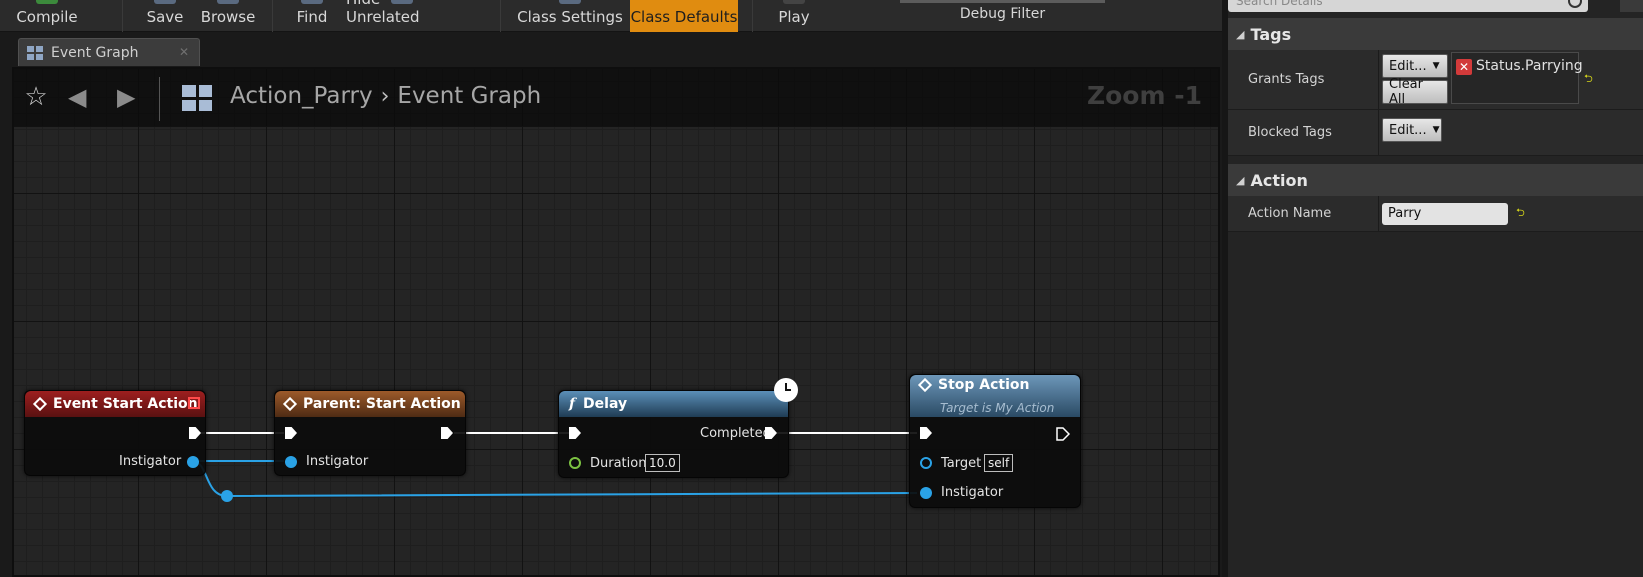  What do you see at coordinates (1435, 180) in the screenshot?
I see `category-action: ◢ Action` at bounding box center [1435, 180].